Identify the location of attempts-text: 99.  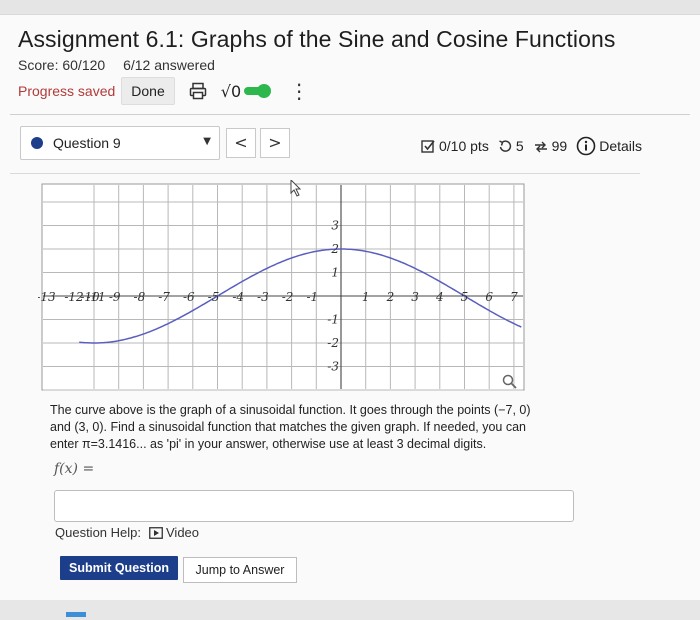
(559, 146).